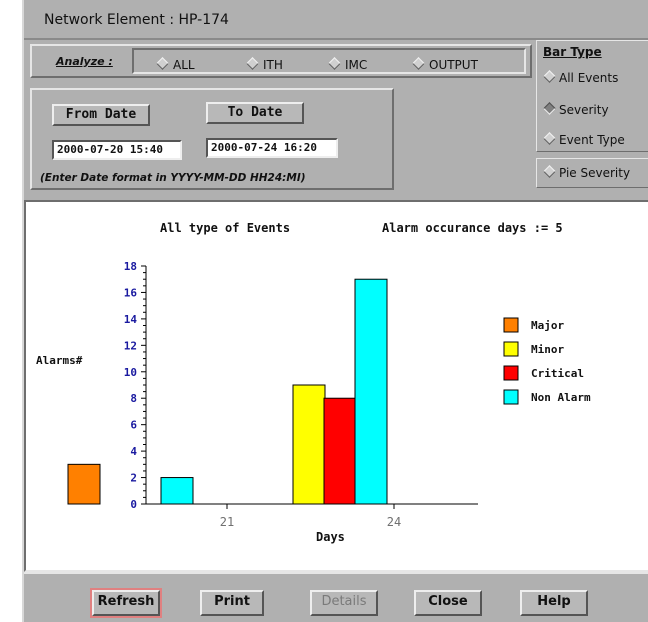 This screenshot has height=622, width=648. What do you see at coordinates (130, 266) in the screenshot?
I see `y-tick-label: 18` at bounding box center [130, 266].